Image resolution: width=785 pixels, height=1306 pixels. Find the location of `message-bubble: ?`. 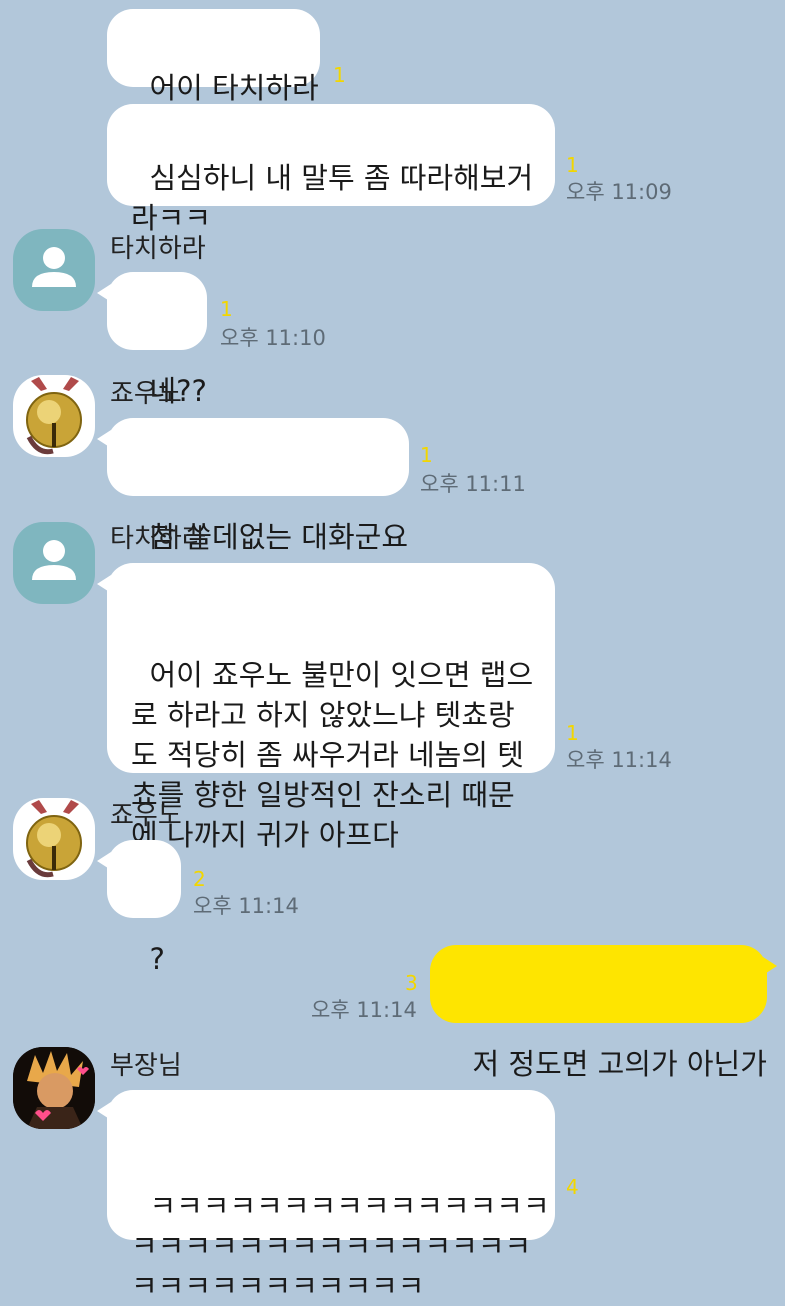

message-bubble: ? is located at coordinates (139, 908).